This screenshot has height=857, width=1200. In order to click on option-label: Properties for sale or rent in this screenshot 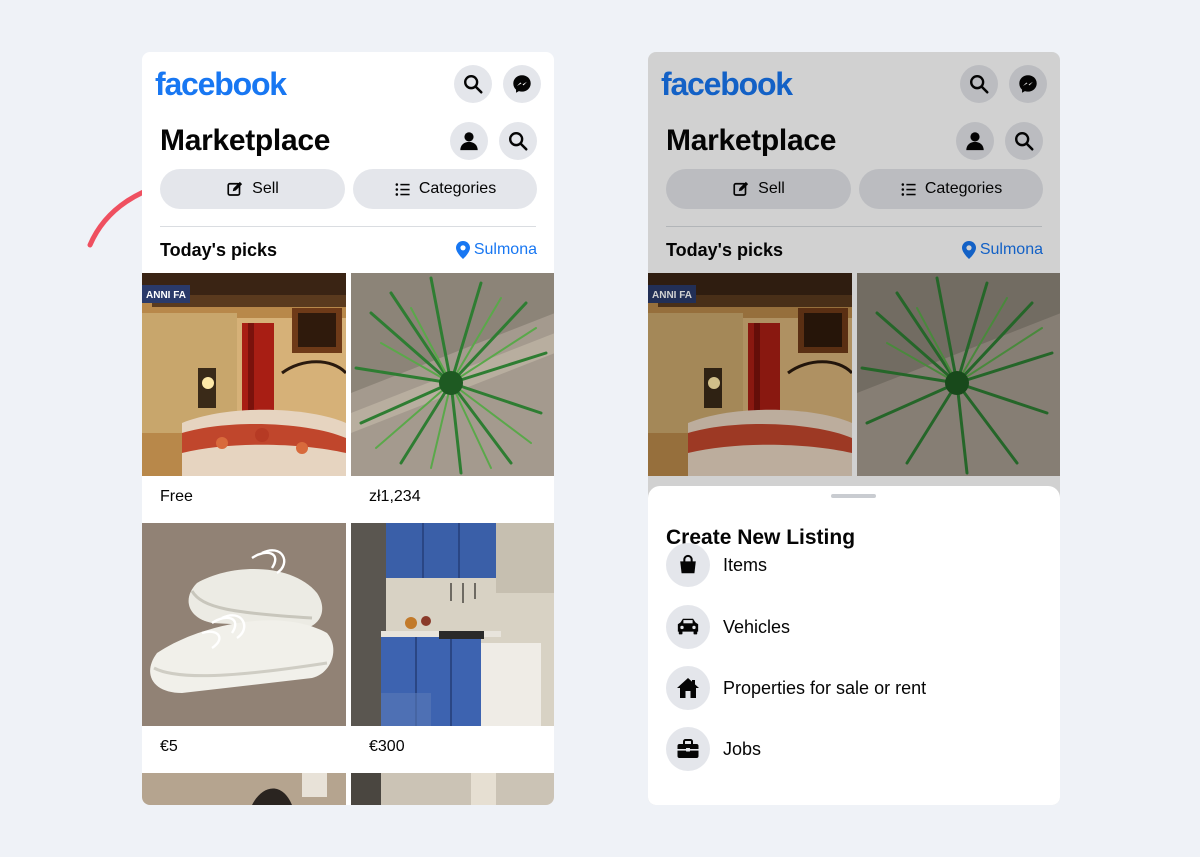, I will do `click(825, 687)`.